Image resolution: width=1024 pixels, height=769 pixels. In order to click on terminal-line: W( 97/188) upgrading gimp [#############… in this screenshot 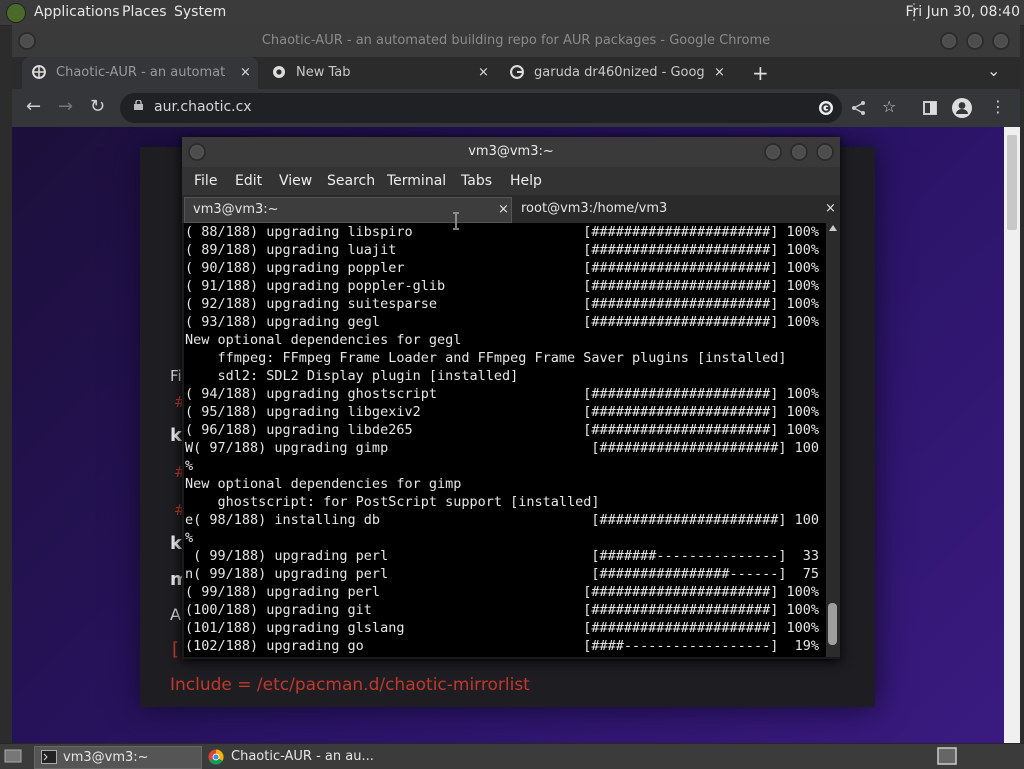, I will do `click(502, 448)`.